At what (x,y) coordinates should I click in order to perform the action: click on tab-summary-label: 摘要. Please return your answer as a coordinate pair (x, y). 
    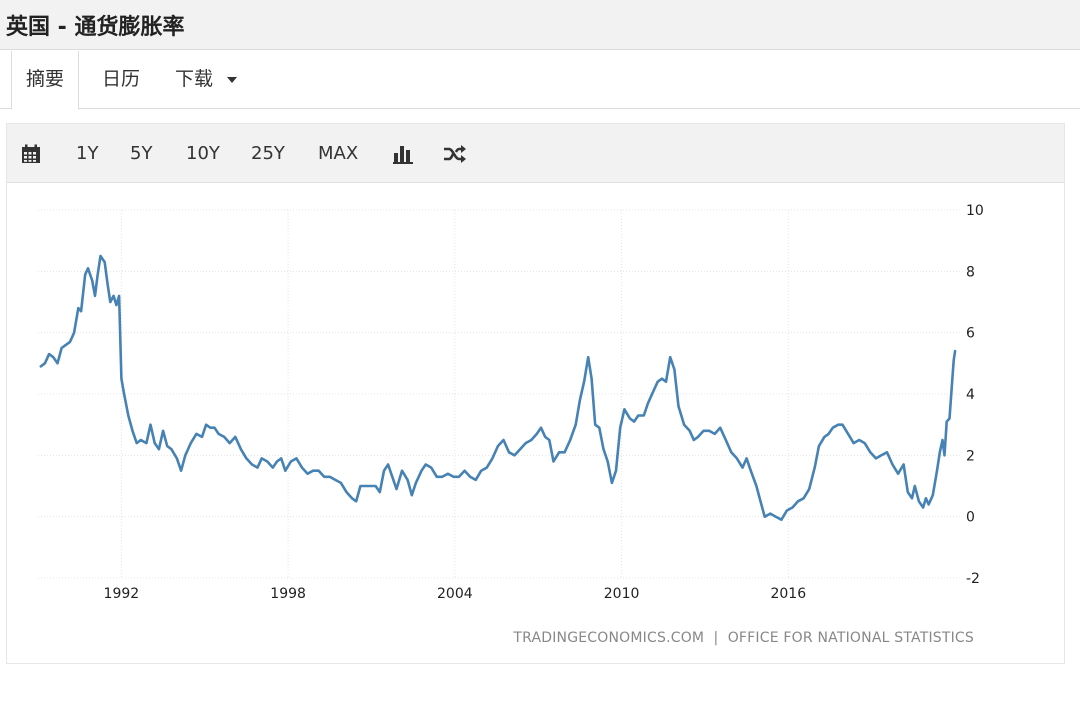
    Looking at the image, I should click on (45, 79).